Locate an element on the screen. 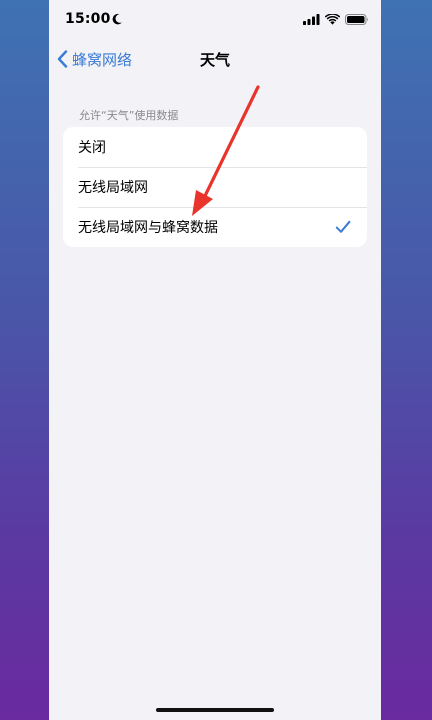 The image size is (432, 720). option-label: 无线局域网与蜂窝数据 is located at coordinates (148, 228).